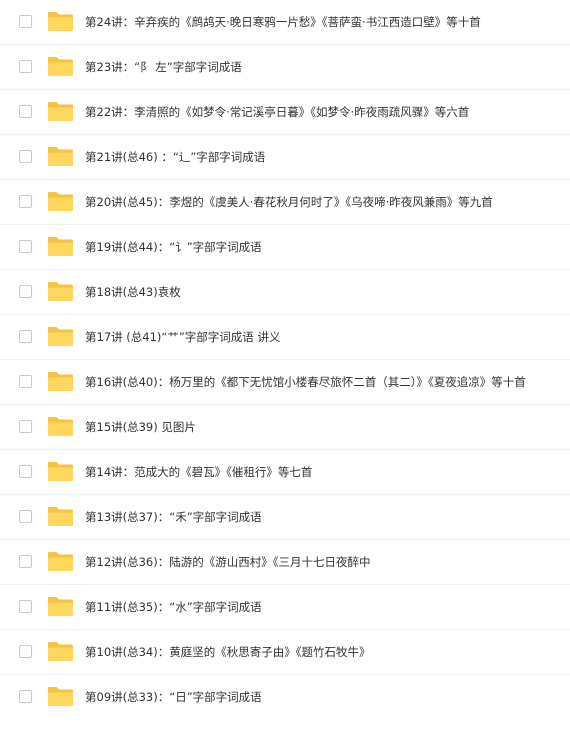  What do you see at coordinates (228, 652) in the screenshot?
I see `file-name: 第10讲(总34)：黄庭坚的《秋思寄子由》《题竹石牧牛》` at bounding box center [228, 652].